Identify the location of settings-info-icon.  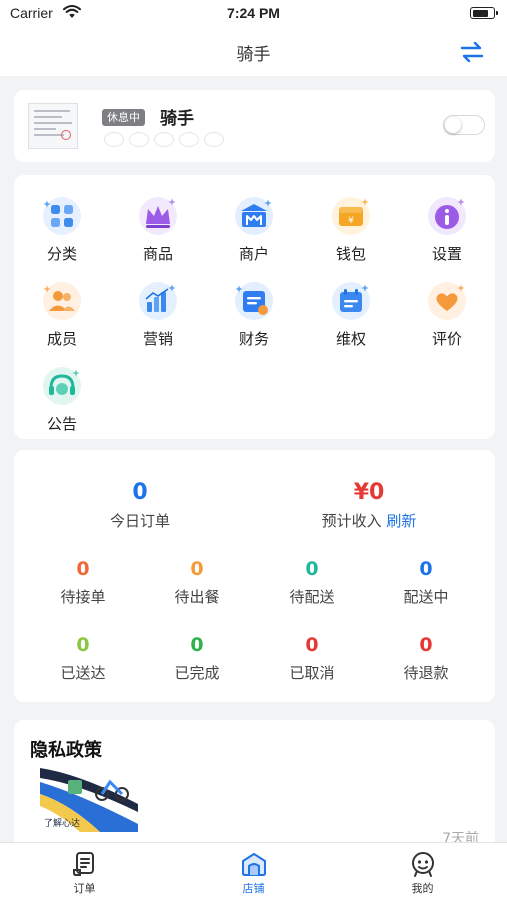
(447, 216).